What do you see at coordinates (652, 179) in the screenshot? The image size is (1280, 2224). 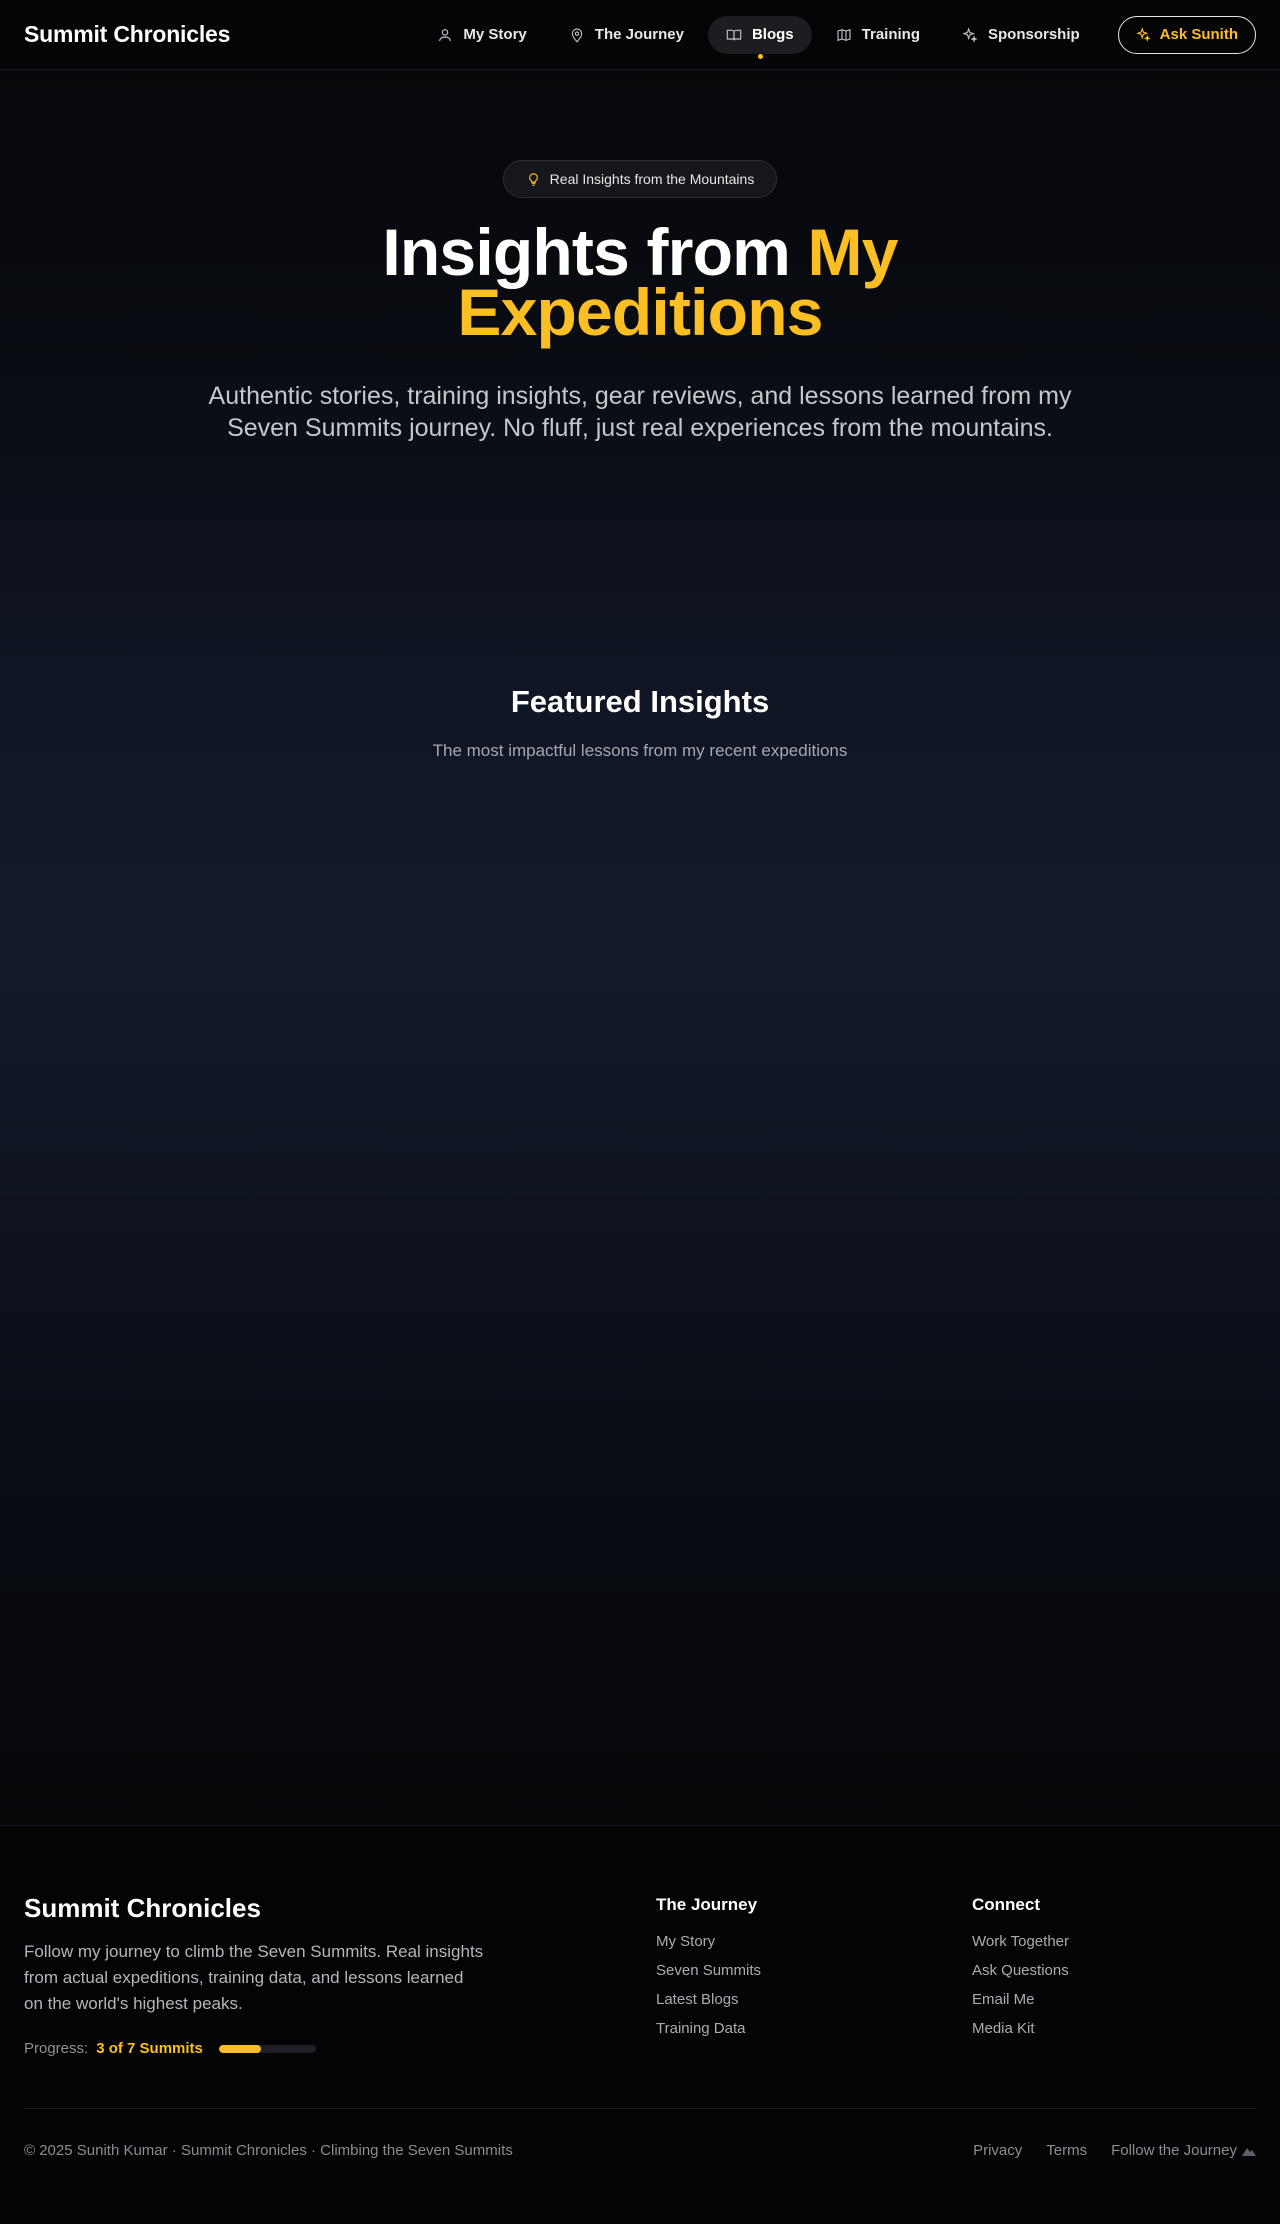 I see `hero-badge-label: Real Insights from the Mountains` at bounding box center [652, 179].